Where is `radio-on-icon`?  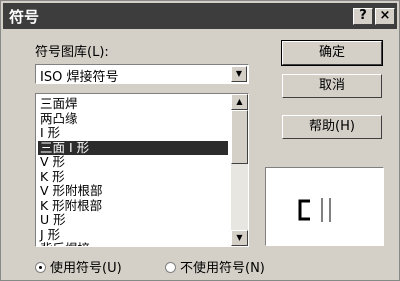 radio-on-icon is located at coordinates (40, 267).